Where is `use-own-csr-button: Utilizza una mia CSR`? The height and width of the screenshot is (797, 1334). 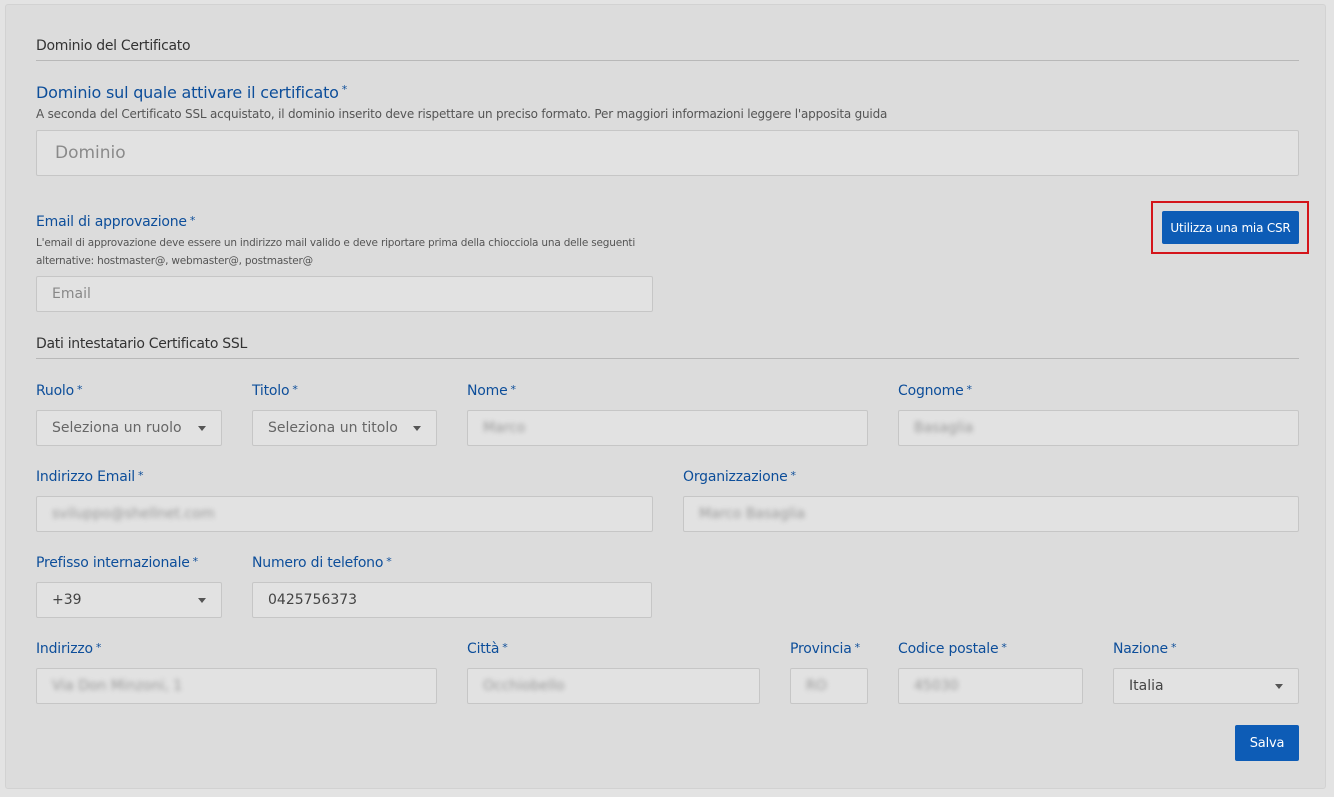 use-own-csr-button: Utilizza una mia CSR is located at coordinates (1230, 227).